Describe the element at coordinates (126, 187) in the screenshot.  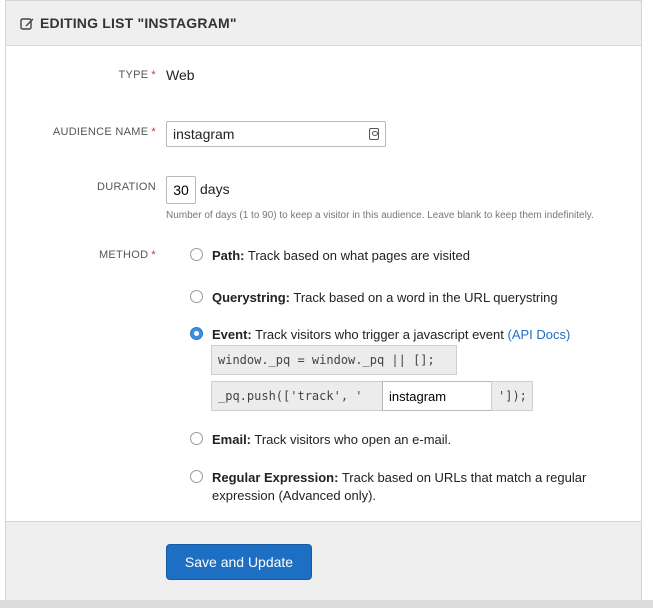
I see `duration-label: DURATION` at that location.